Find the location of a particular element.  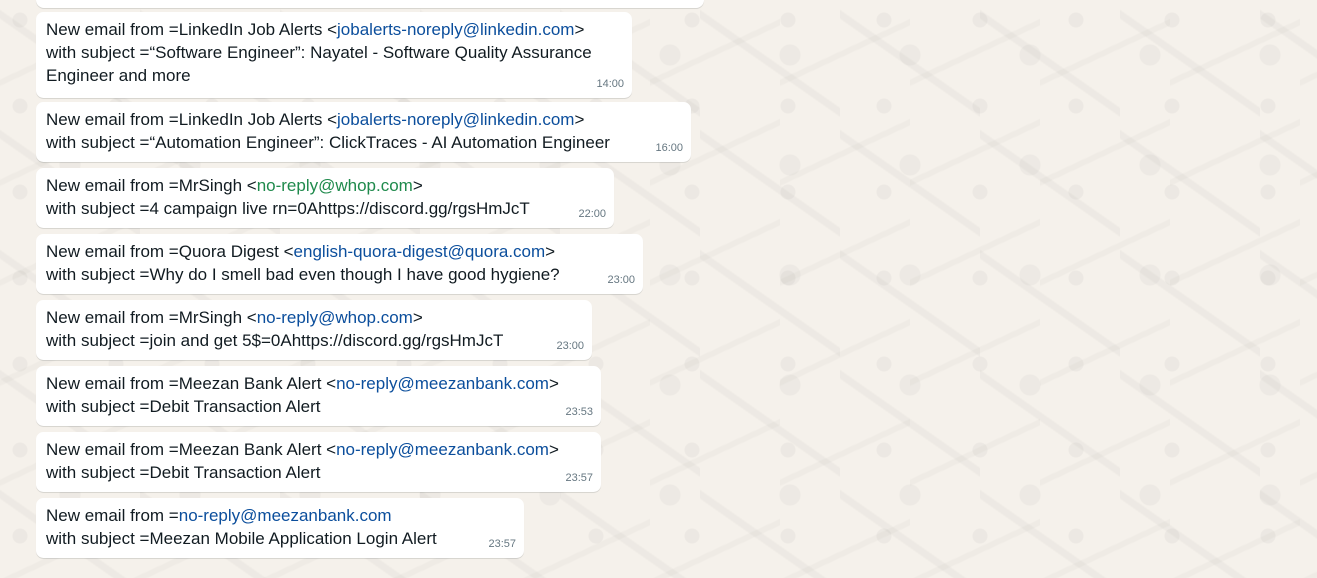

message-line-from: New email from =no-reply@meezanbank.com is located at coordinates (219, 515).